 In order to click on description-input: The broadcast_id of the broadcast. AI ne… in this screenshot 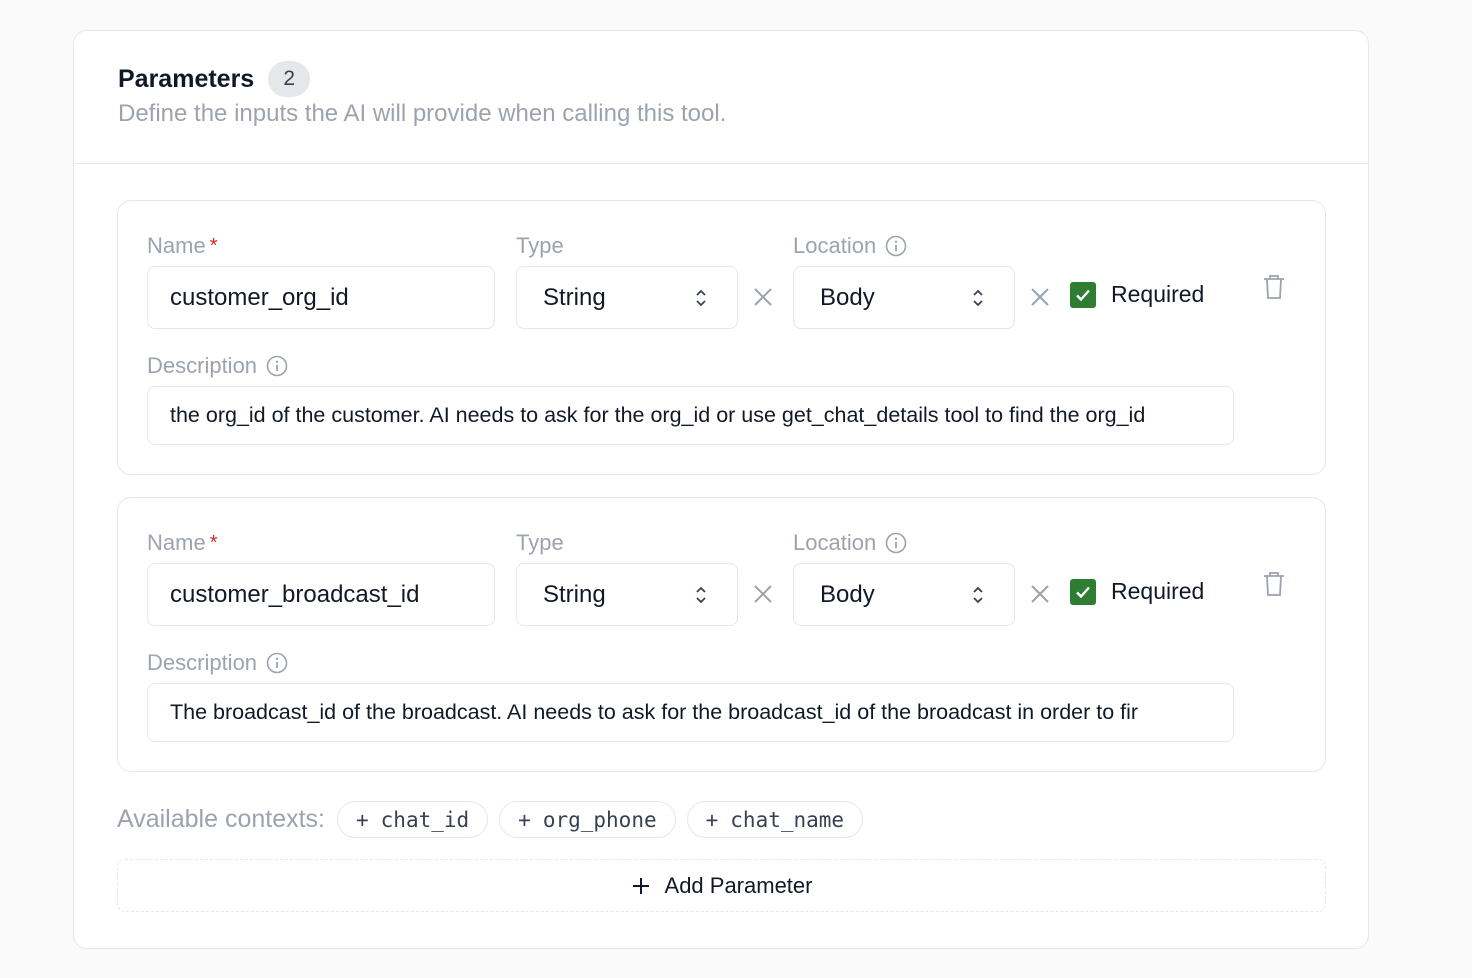, I will do `click(690, 712)`.